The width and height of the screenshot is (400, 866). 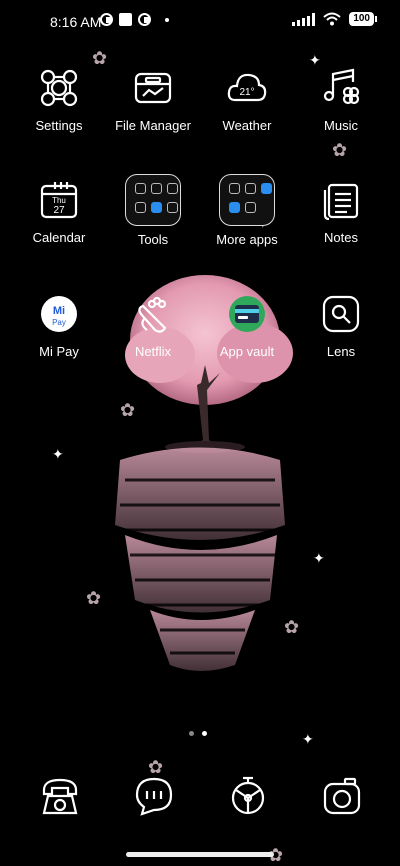 What do you see at coordinates (152, 314) in the screenshot?
I see `netflix-icon` at bounding box center [152, 314].